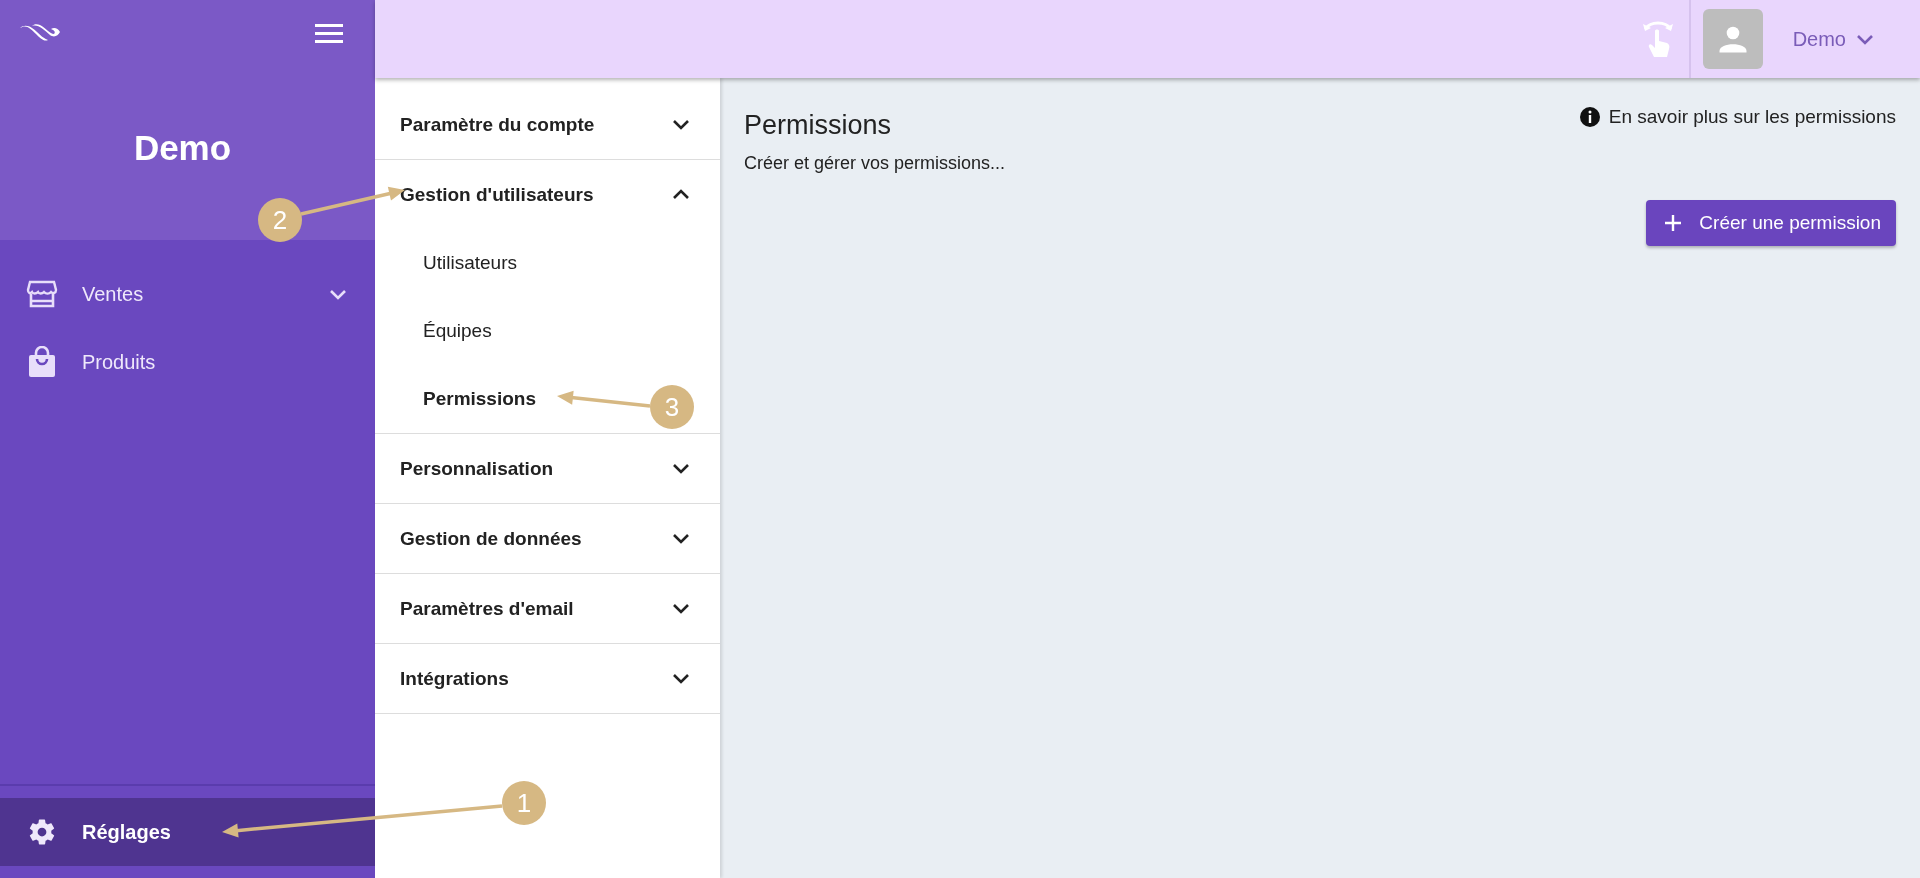 The height and width of the screenshot is (878, 1920). I want to click on nav-item: Ventes, so click(187, 294).